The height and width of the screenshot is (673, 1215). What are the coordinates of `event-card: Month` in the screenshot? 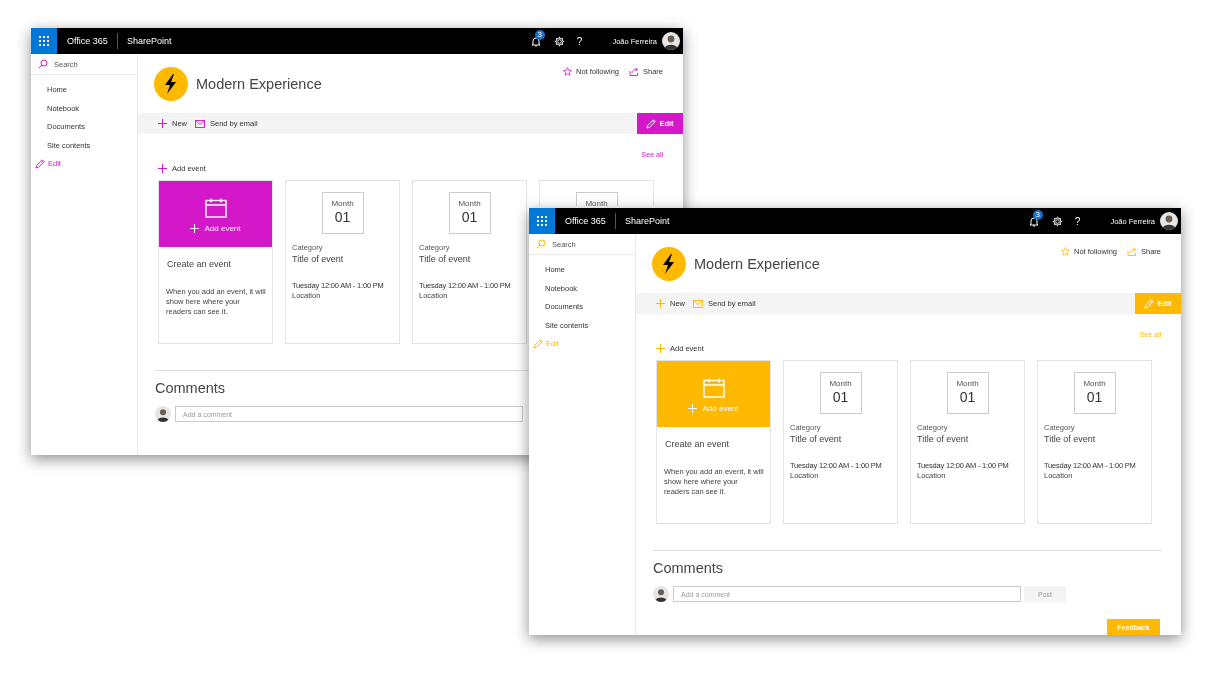 It's located at (596, 193).